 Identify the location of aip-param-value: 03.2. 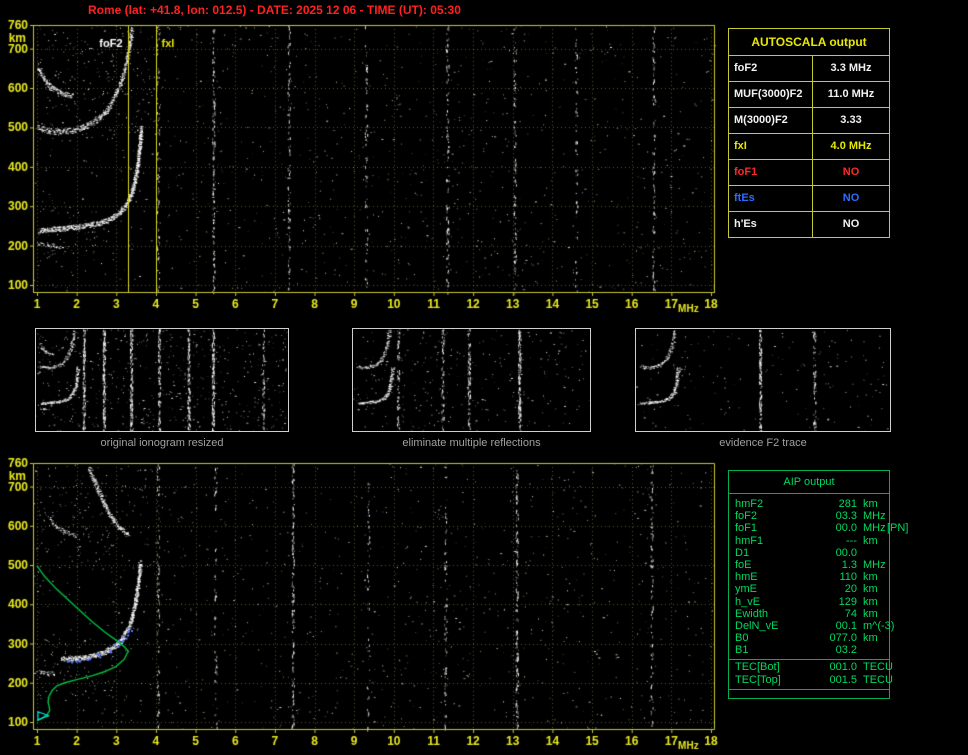
(846, 650).